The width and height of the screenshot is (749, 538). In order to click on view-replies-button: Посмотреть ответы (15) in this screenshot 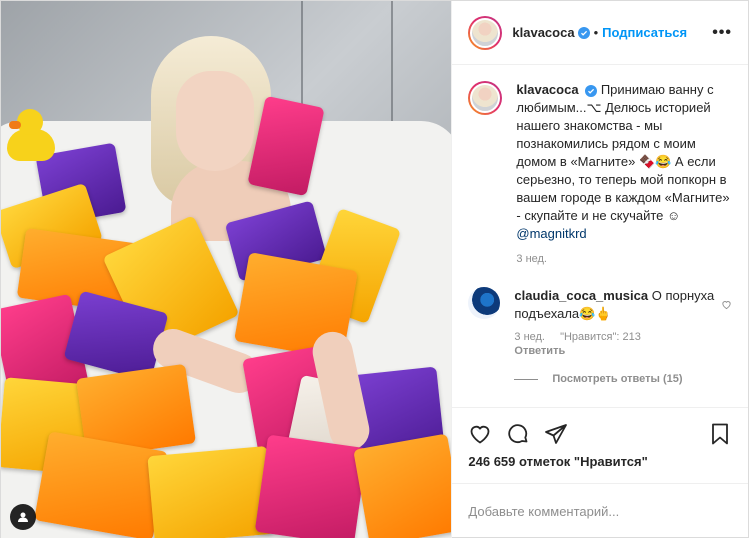, I will do `click(623, 379)`.